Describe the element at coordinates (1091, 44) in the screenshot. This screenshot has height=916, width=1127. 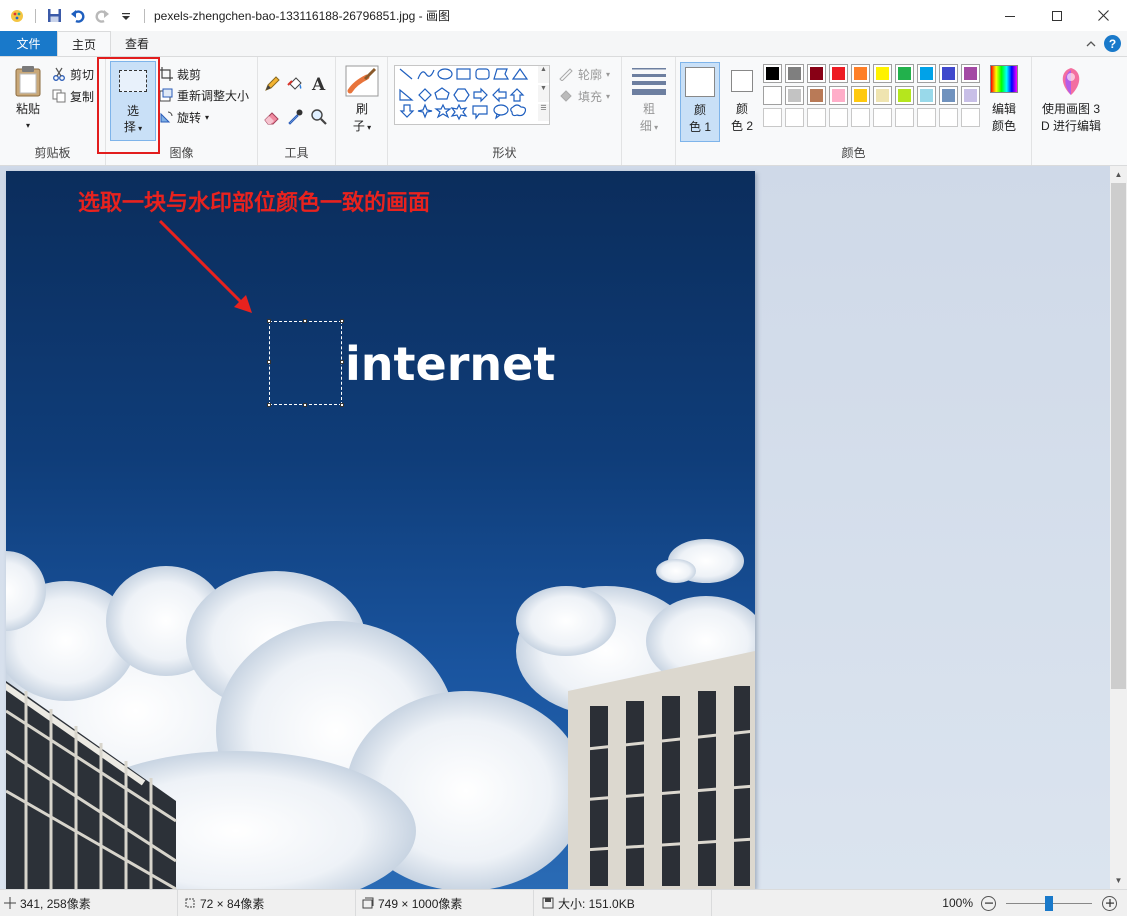
I see `collapse-ribbon-icon` at that location.